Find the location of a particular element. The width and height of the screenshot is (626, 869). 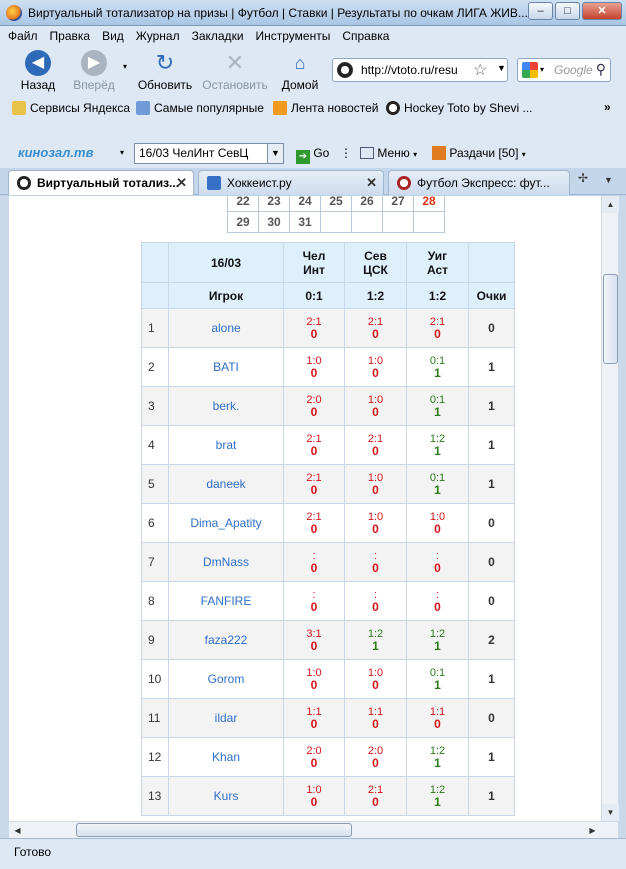

search-box: ▾ Google ⚲ is located at coordinates (564, 70).